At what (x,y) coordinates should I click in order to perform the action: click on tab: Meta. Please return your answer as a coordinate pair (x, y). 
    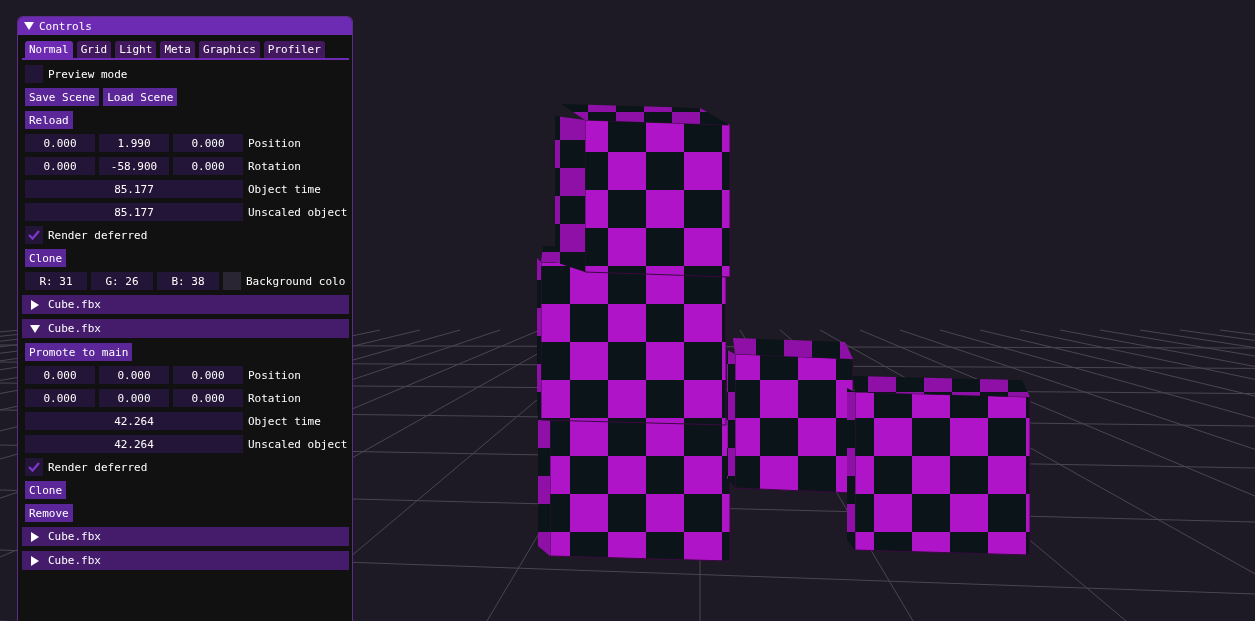
    Looking at the image, I should click on (177, 49).